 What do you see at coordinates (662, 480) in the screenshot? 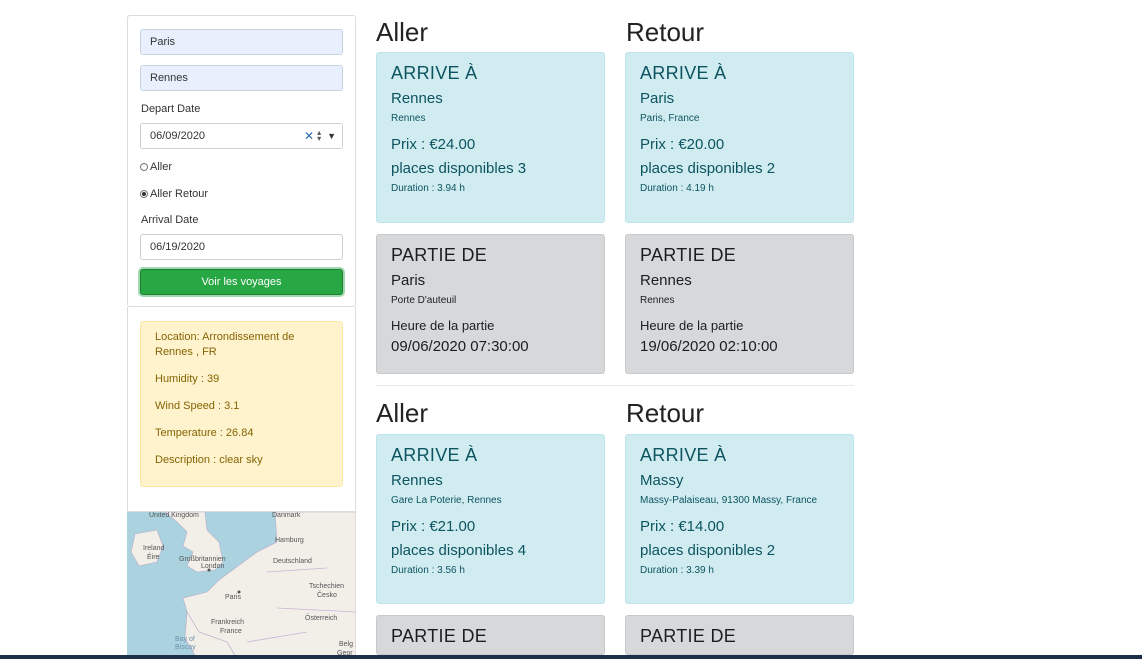
I see `arrive-city: Massy` at bounding box center [662, 480].